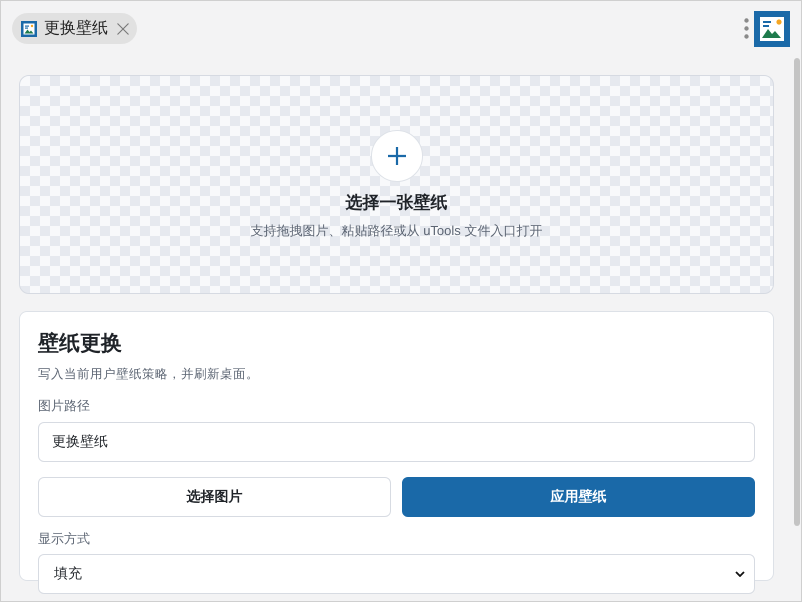  What do you see at coordinates (80, 343) in the screenshot?
I see `card-title: 壁纸更换` at bounding box center [80, 343].